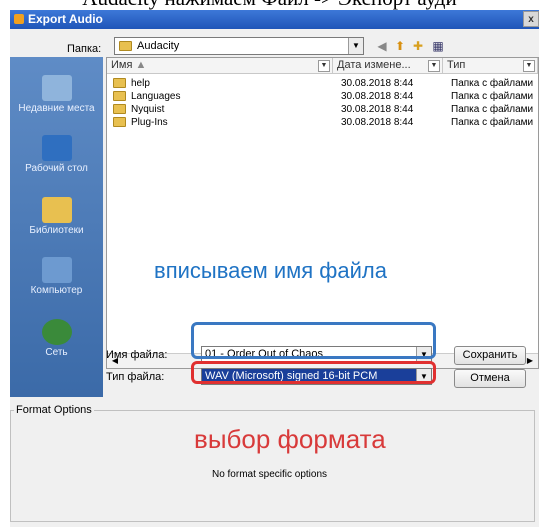 Image resolution: width=539 pixels, height=527 pixels. I want to click on audacity-icon, so click(19, 19).